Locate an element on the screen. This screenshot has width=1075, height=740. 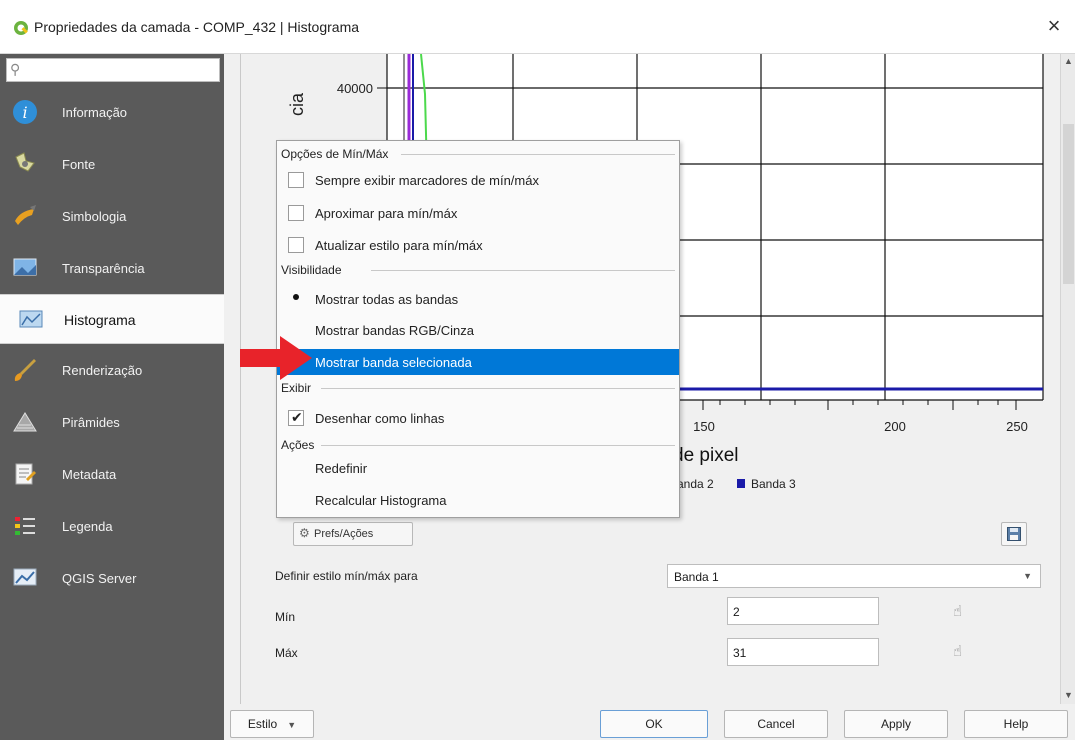
sidebar-item-metadata: Metadata is located at coordinates (112, 475).